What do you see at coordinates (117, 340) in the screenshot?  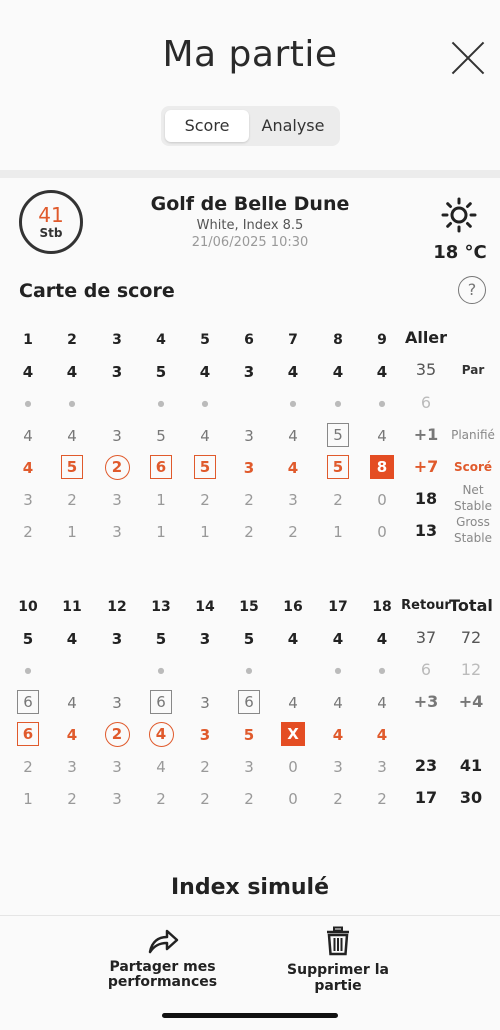 I see `hole-number: 3` at bounding box center [117, 340].